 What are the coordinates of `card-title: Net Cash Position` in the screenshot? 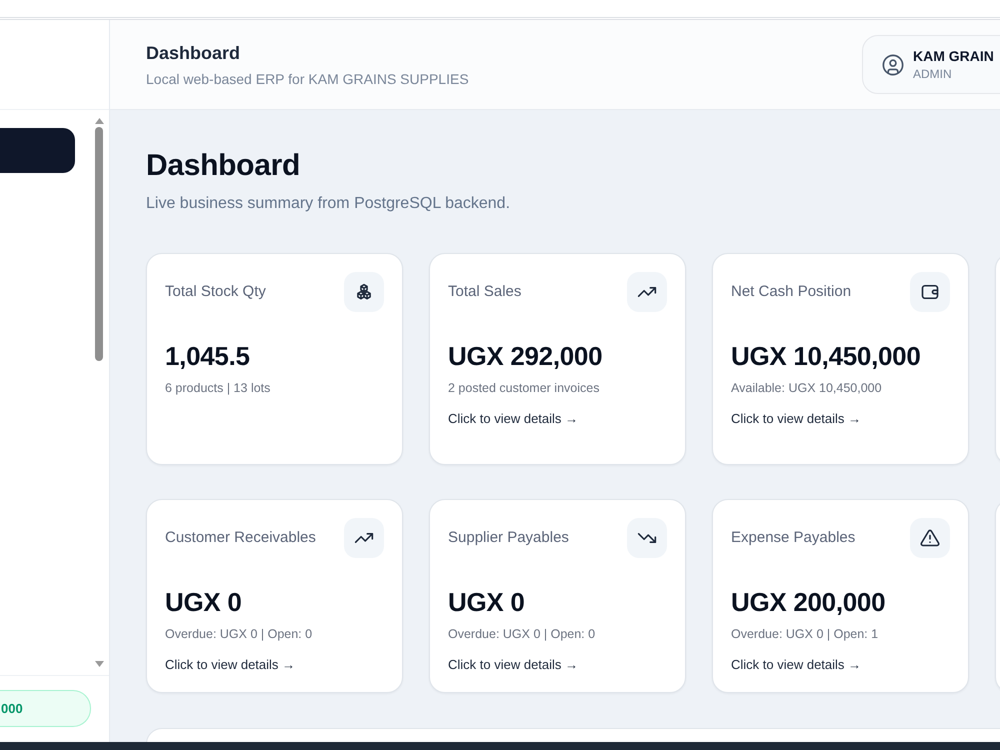 It's located at (791, 292).